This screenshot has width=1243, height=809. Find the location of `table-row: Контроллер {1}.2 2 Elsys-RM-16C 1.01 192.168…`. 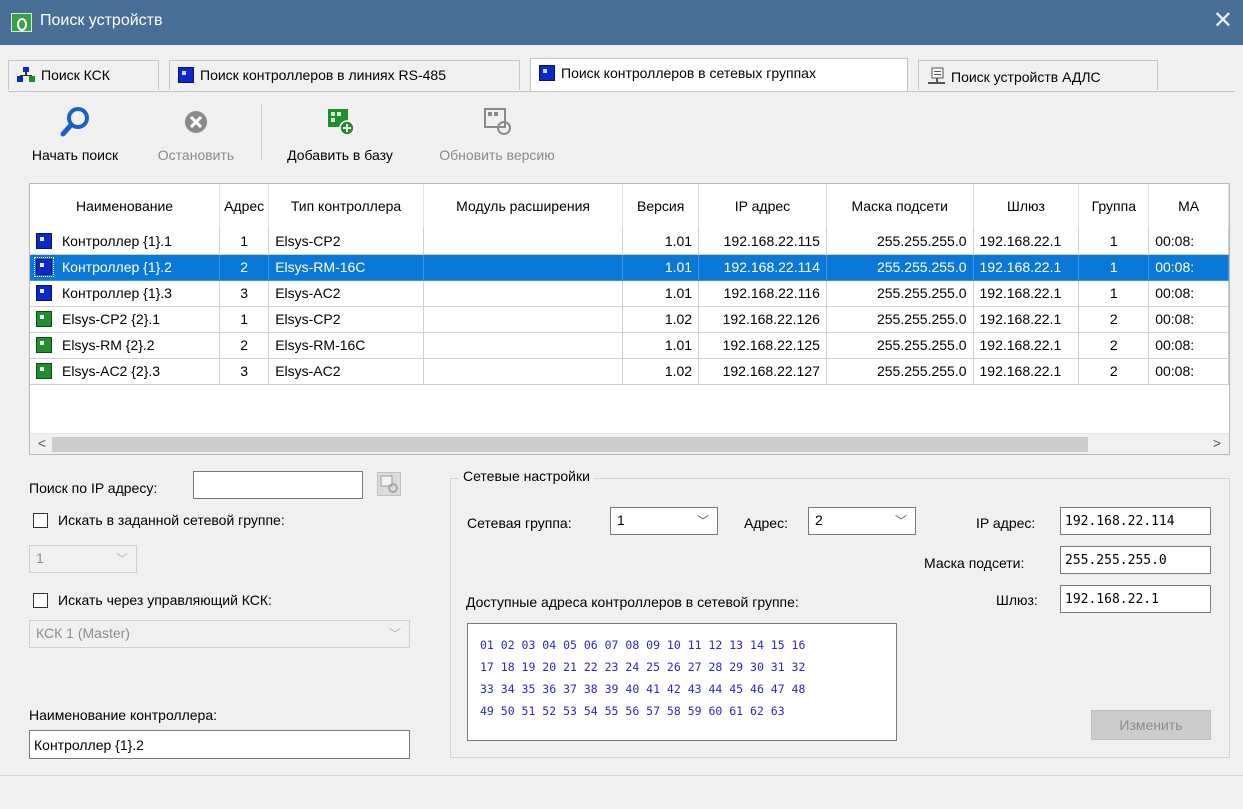

table-row: Контроллер {1}.2 2 Elsys-RM-16C 1.01 192.168… is located at coordinates (629, 267).